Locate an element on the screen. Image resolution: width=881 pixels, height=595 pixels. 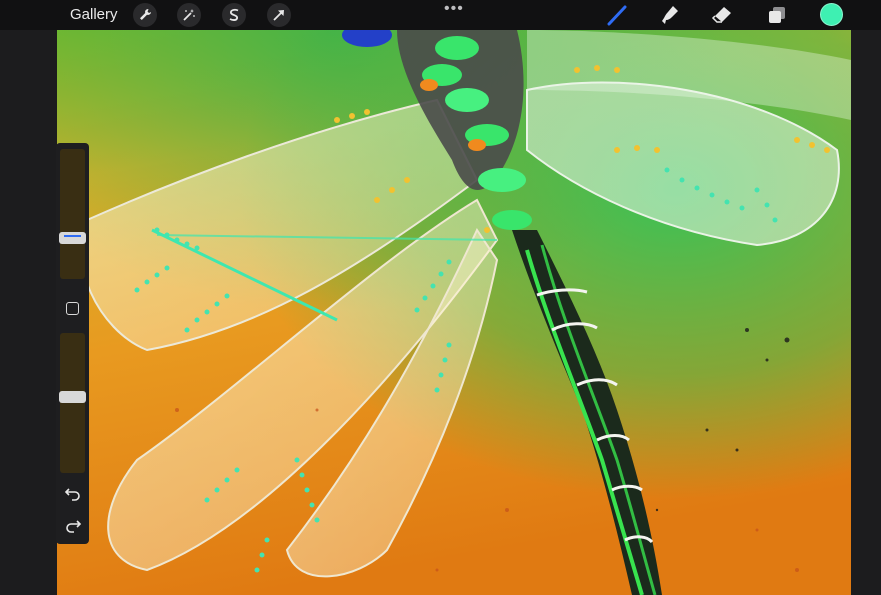
brush-sidebar is located at coordinates (72, 343).